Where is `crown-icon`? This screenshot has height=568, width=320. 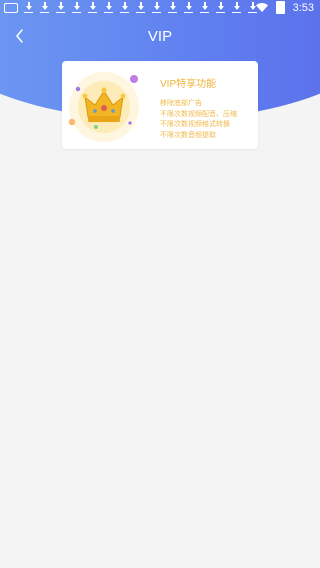
crown-icon is located at coordinates (103, 107).